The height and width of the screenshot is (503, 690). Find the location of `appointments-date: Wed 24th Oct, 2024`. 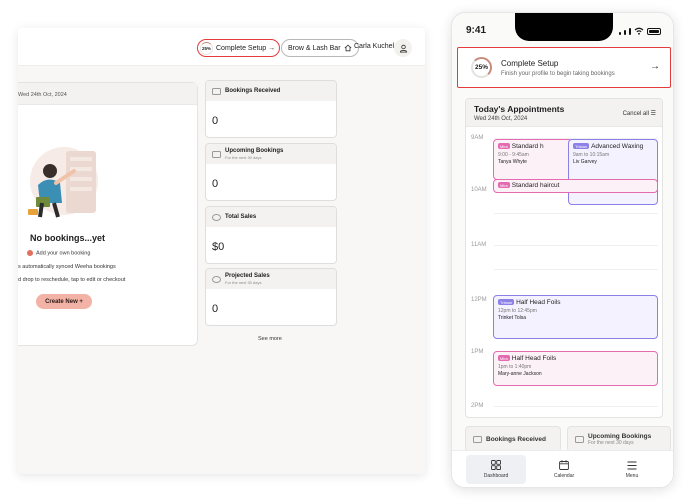

appointments-date: Wed 24th Oct, 2024 is located at coordinates (501, 119).